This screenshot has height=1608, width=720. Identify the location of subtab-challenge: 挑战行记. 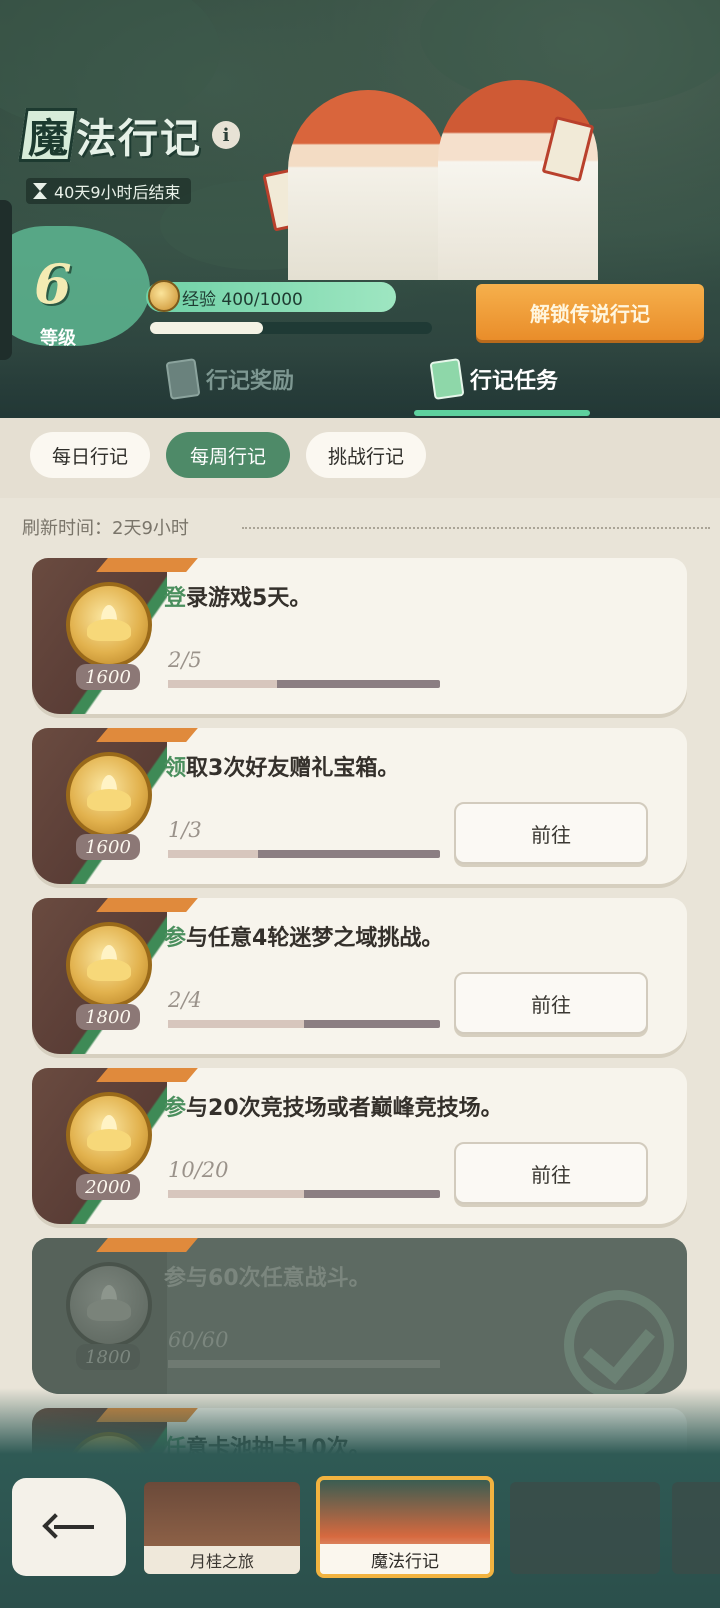
(366, 455).